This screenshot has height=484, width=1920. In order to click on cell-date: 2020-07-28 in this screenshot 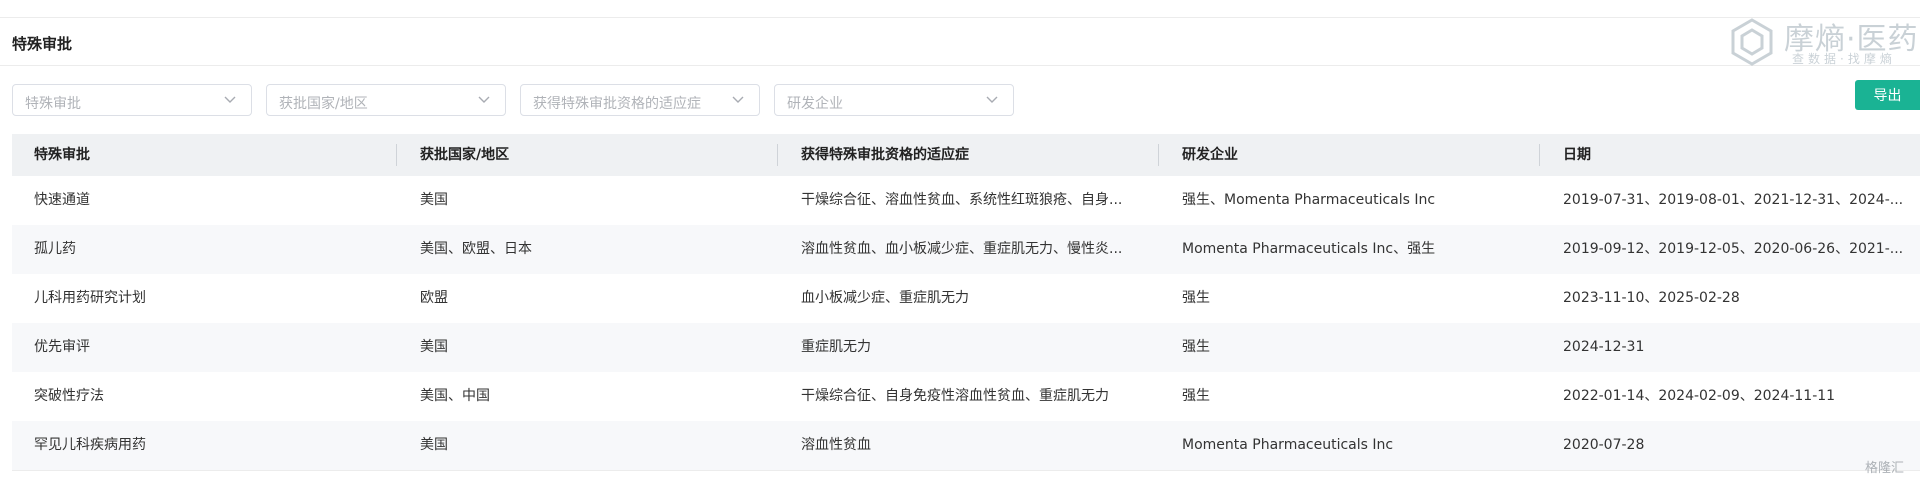, I will do `click(1604, 445)`.